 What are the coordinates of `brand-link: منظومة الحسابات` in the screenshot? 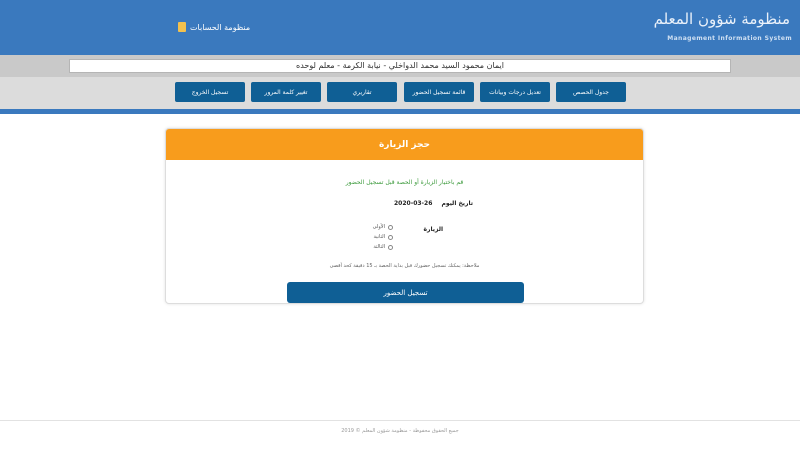 It's located at (214, 27).